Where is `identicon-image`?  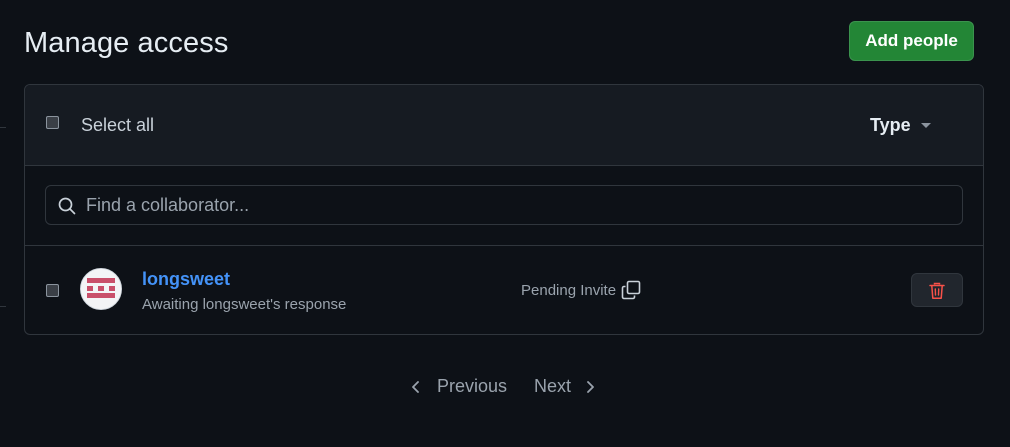 identicon-image is located at coordinates (101, 289).